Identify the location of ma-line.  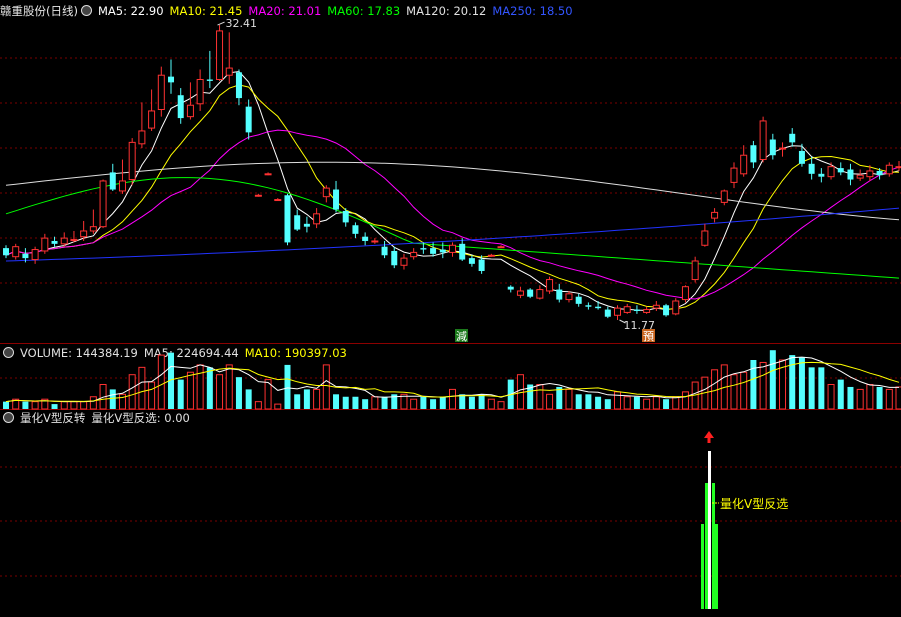
(452, 191).